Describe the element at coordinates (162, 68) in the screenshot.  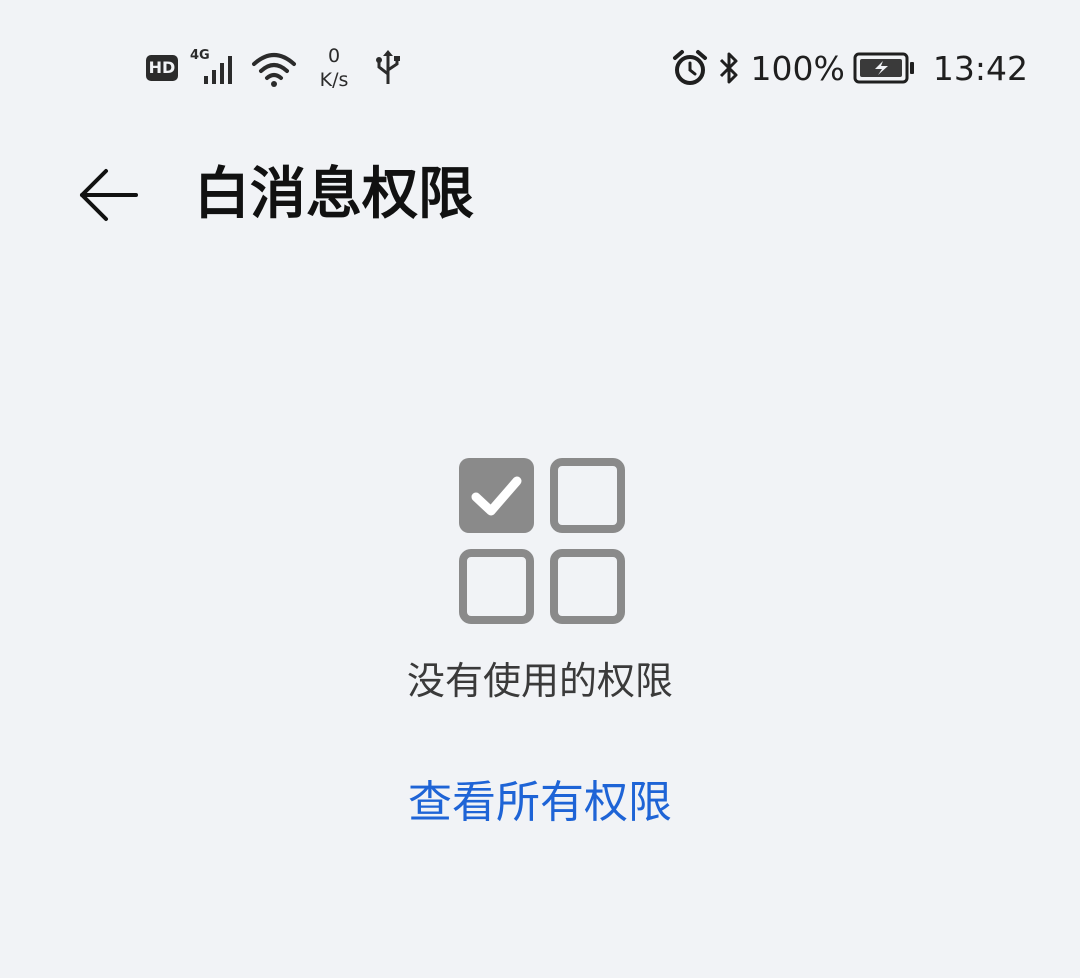
I see `hd-icon: HD` at that location.